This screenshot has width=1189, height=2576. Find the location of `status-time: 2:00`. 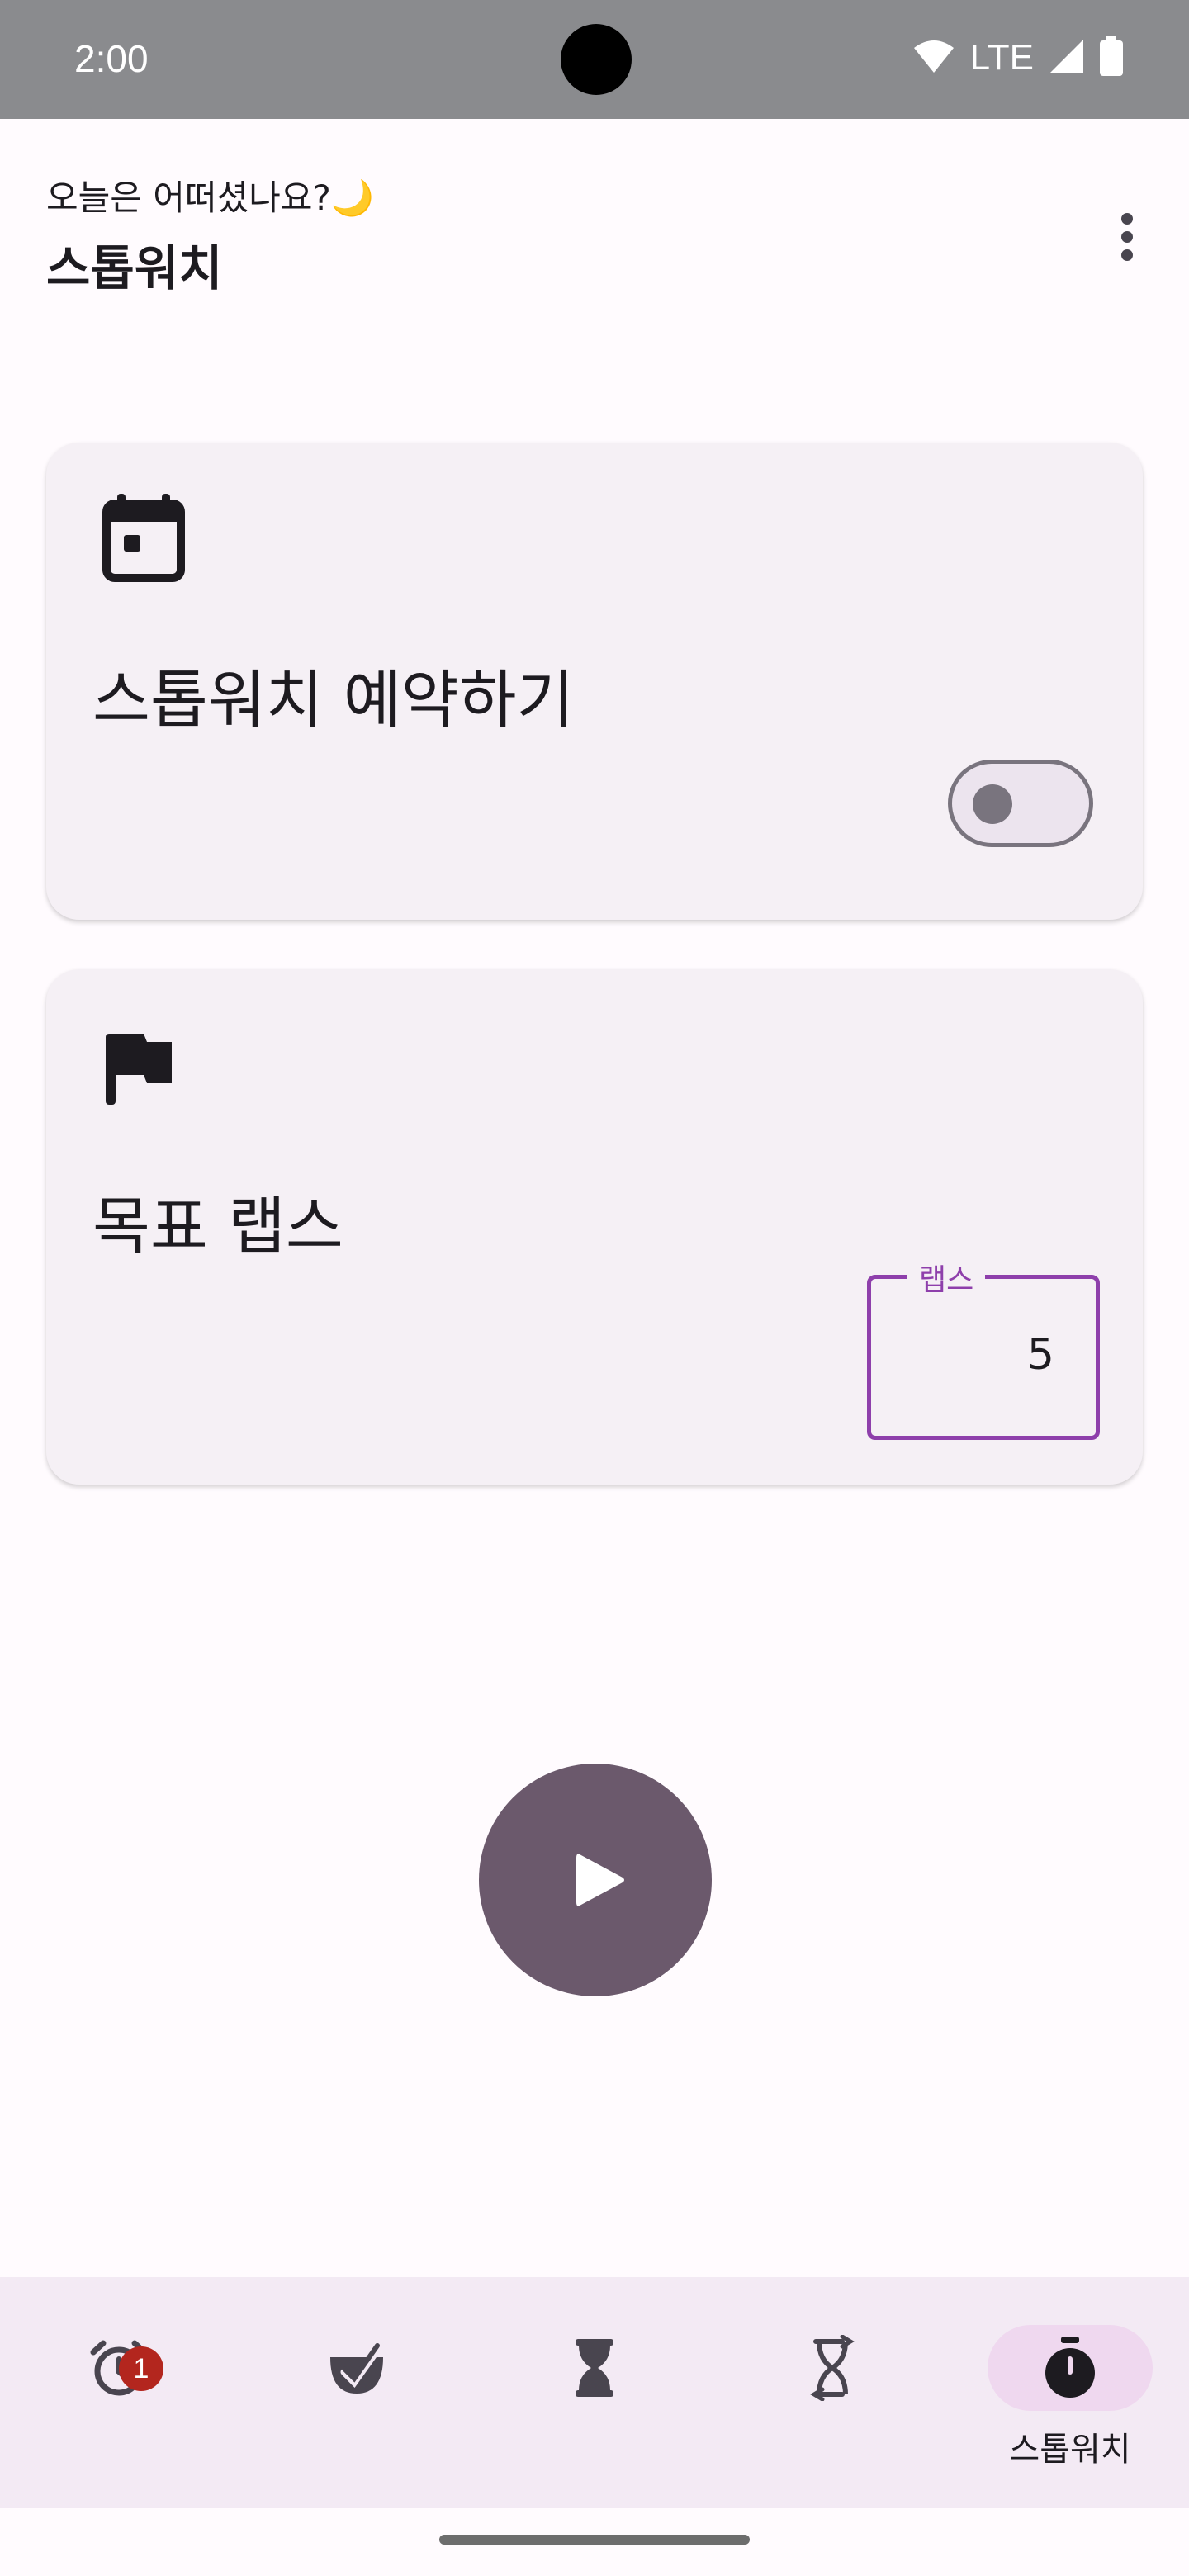

status-time: 2:00 is located at coordinates (111, 58).